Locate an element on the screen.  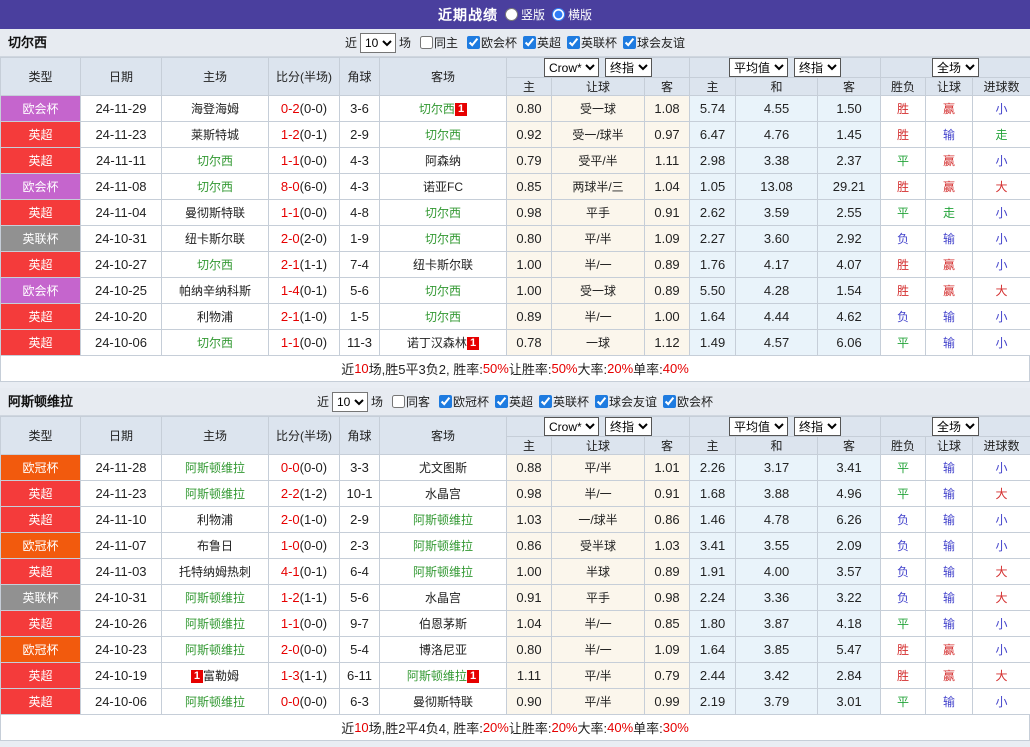
competition-checkbox-label: 英超 is located at coordinates (521, 401).